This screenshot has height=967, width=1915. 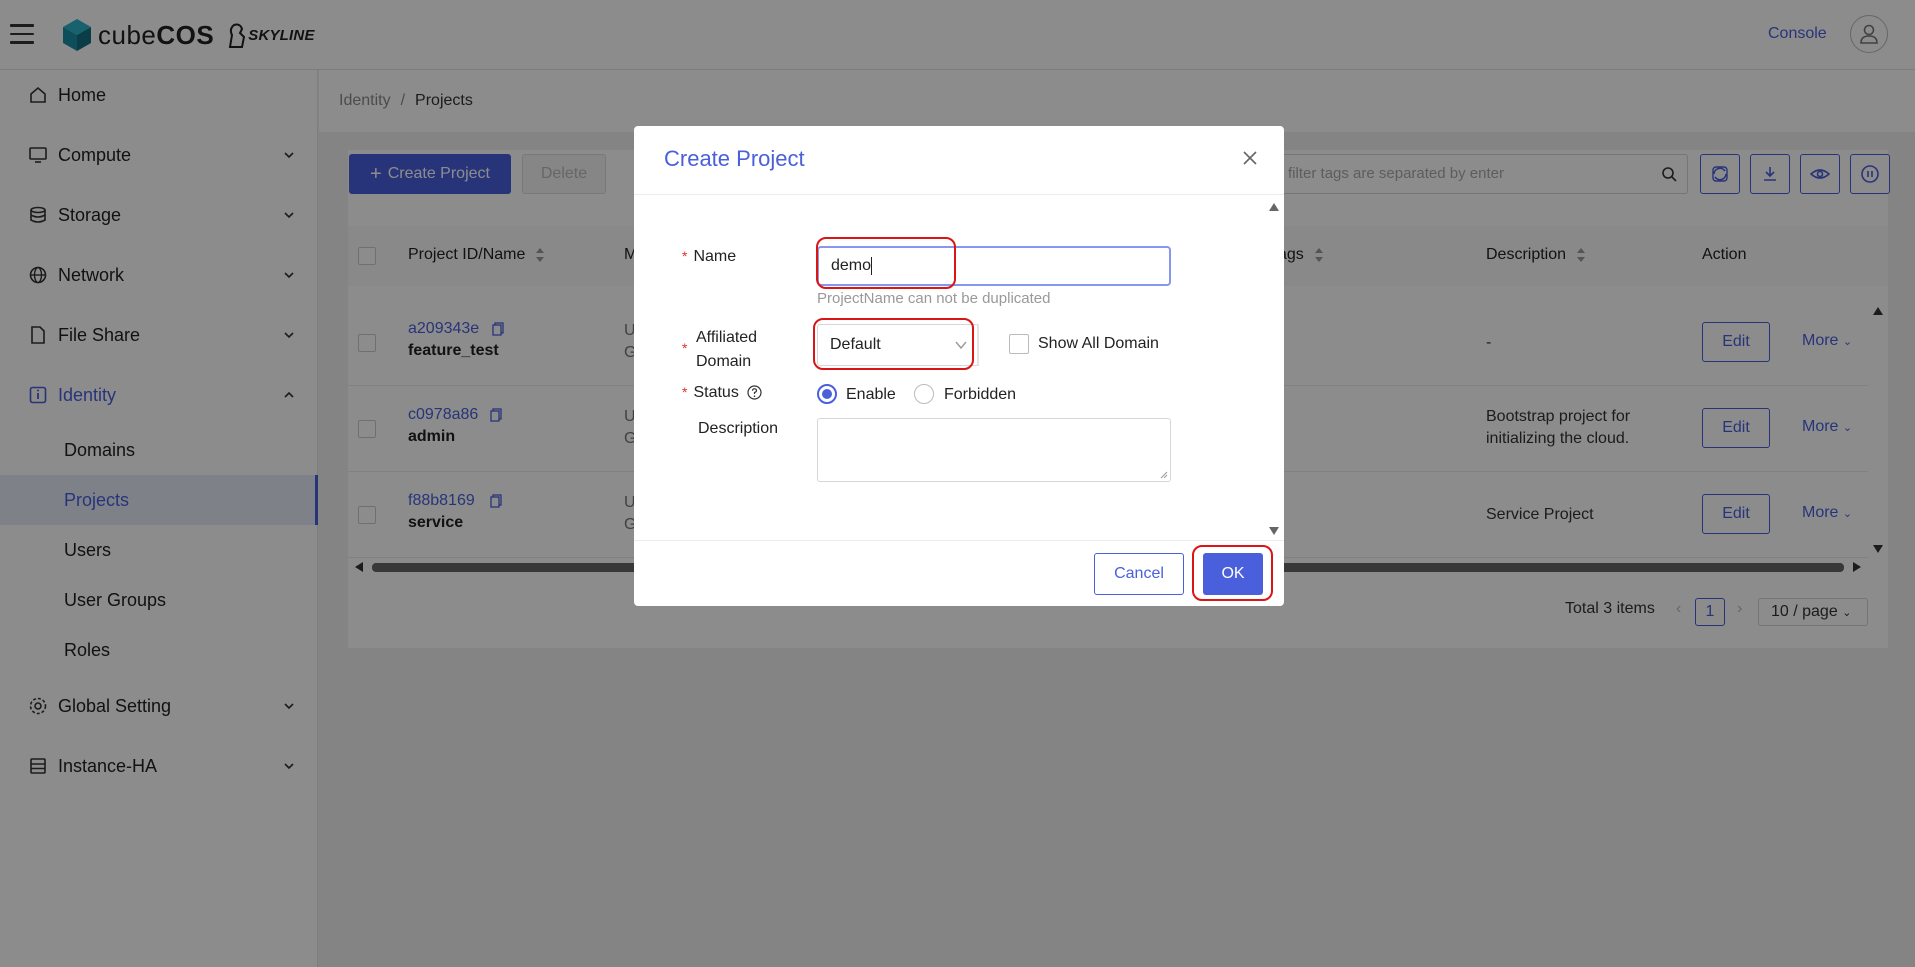 I want to click on domain-label-line1: Affiliated, so click(x=727, y=337).